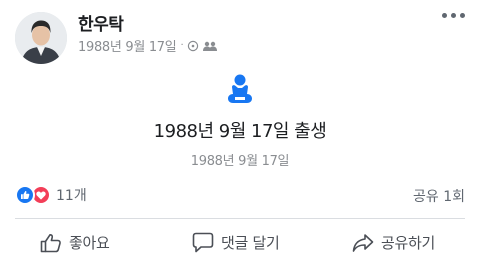 The image size is (480, 269). I want to click on baby-icon, so click(240, 88).